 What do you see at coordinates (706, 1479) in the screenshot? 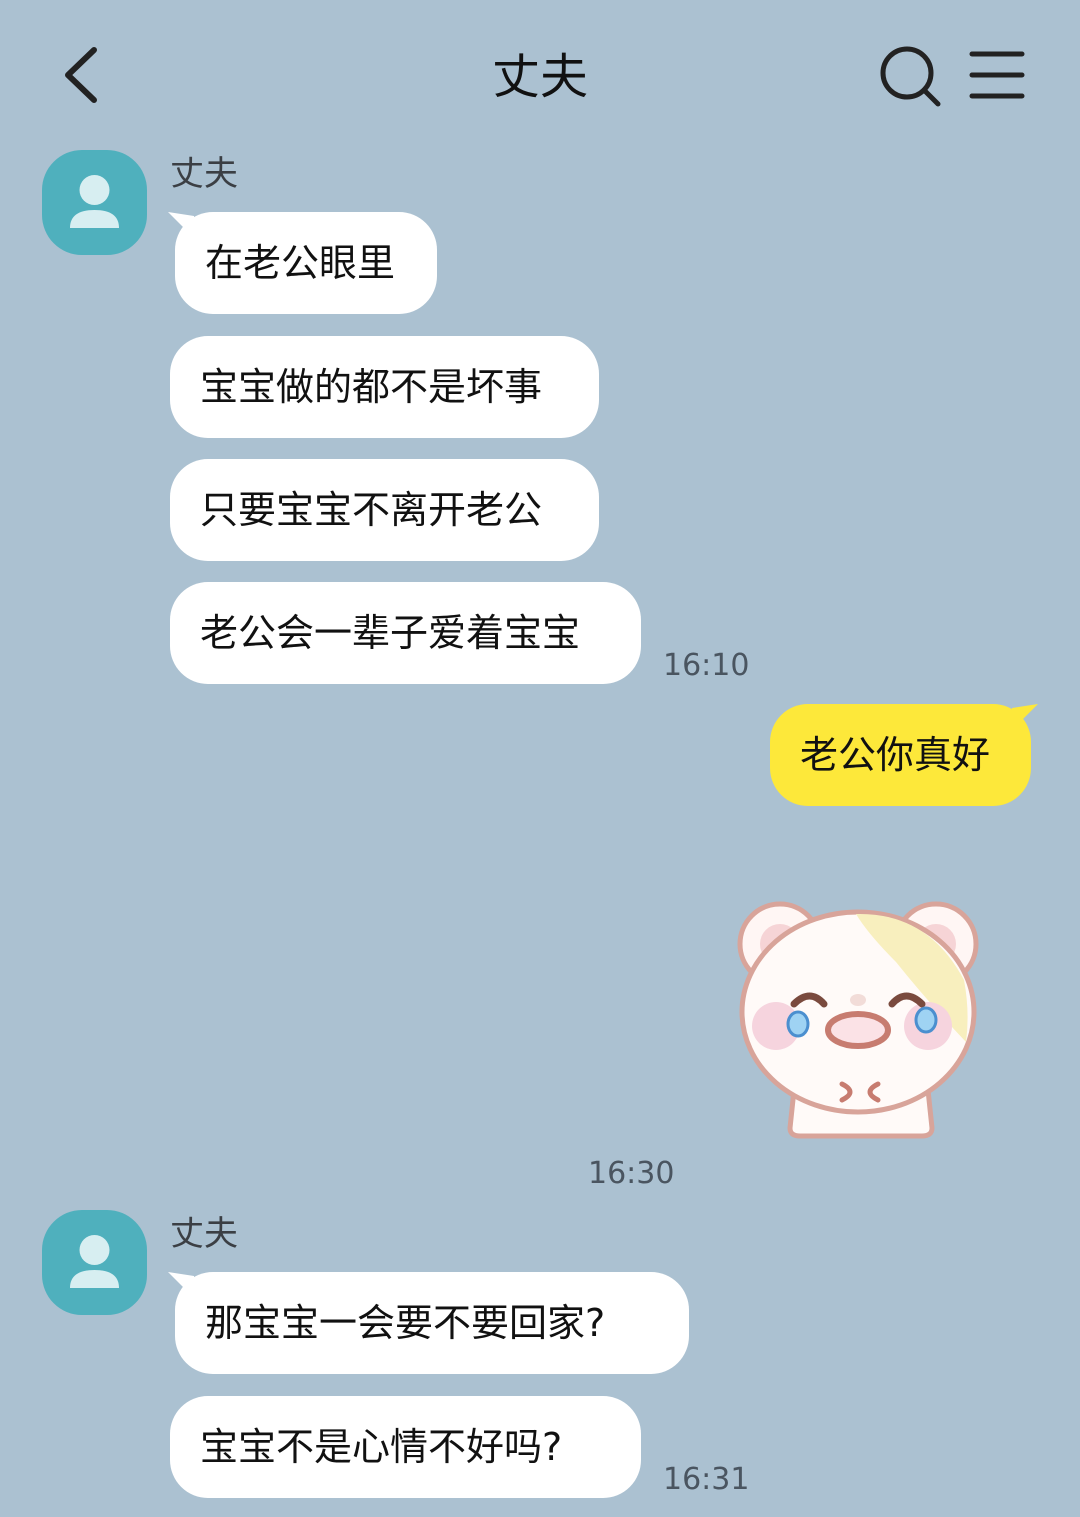
I see `message-time: 16:31` at bounding box center [706, 1479].